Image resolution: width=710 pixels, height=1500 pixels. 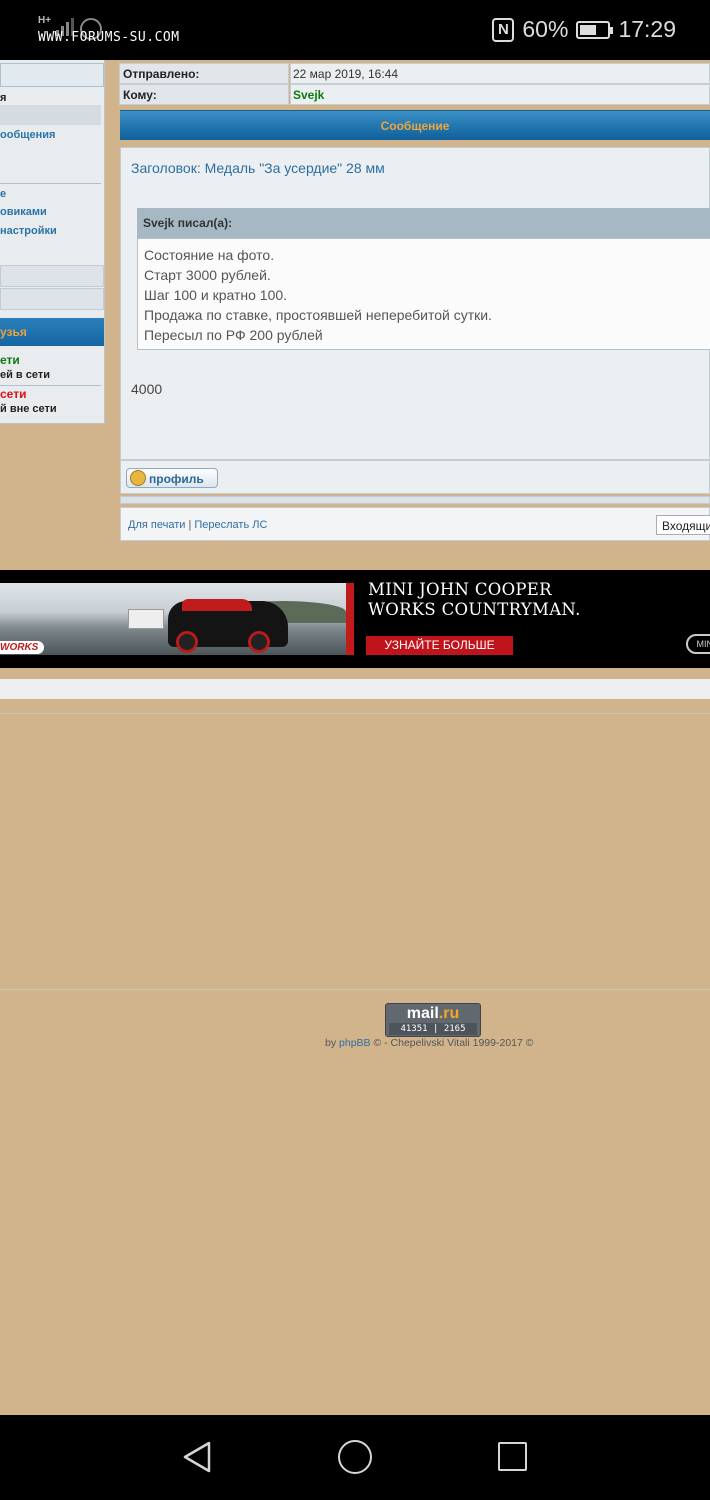 I want to click on print-link: Для печати, so click(x=156, y=525).